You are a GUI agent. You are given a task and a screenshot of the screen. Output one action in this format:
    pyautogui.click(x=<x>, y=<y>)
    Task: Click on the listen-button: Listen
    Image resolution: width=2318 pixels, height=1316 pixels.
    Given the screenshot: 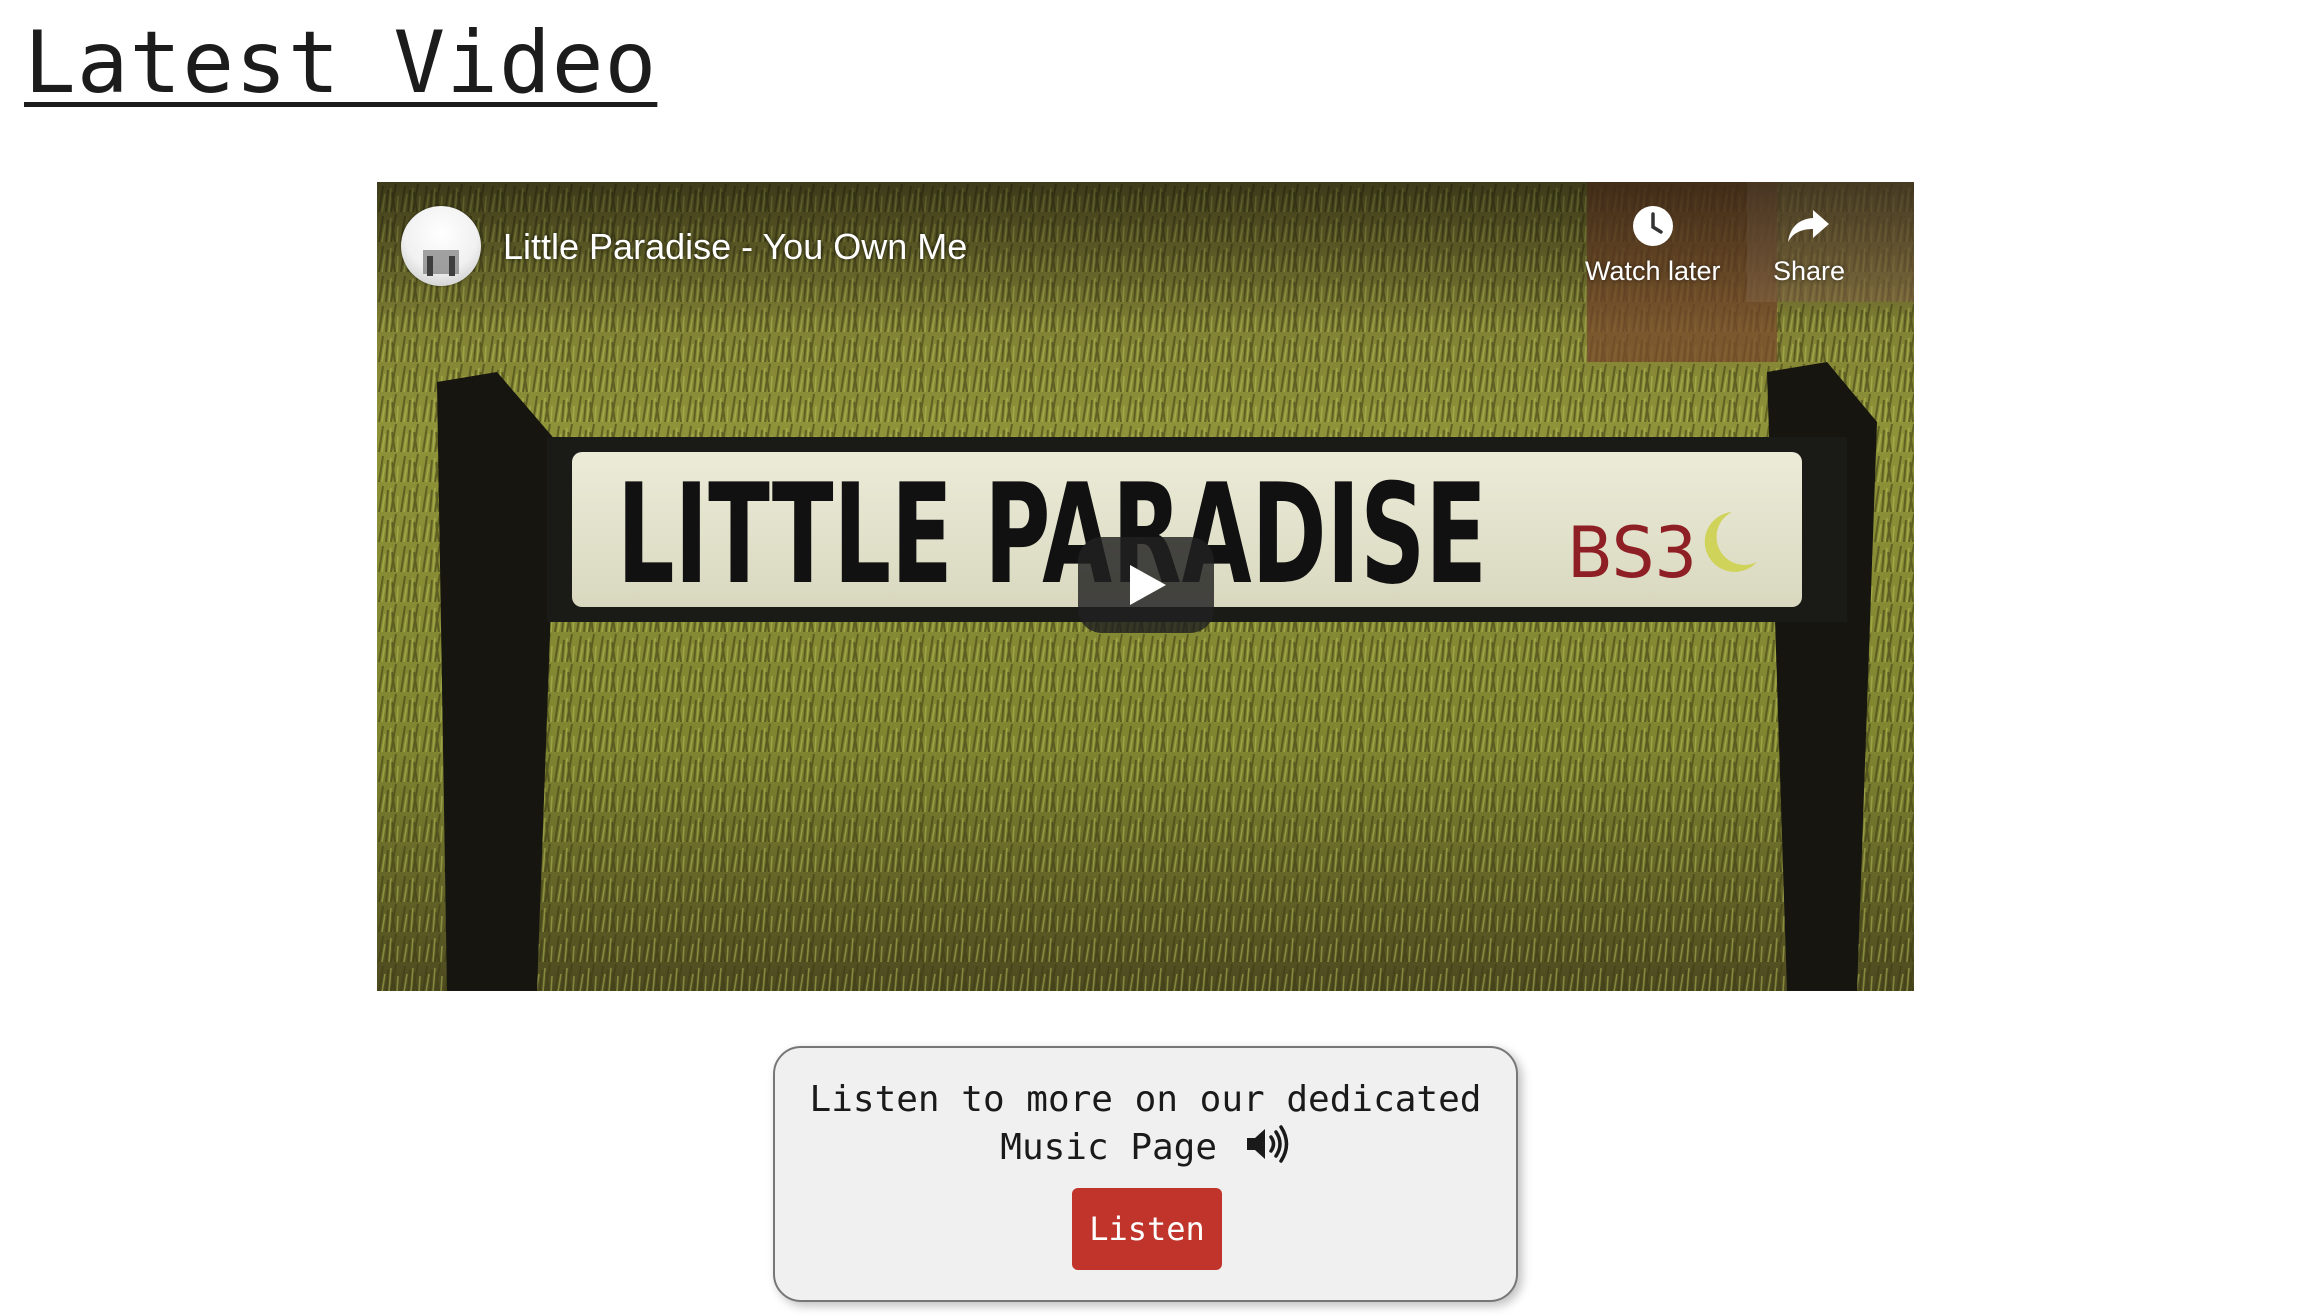 What is the action you would take?
    pyautogui.click(x=1147, y=1229)
    